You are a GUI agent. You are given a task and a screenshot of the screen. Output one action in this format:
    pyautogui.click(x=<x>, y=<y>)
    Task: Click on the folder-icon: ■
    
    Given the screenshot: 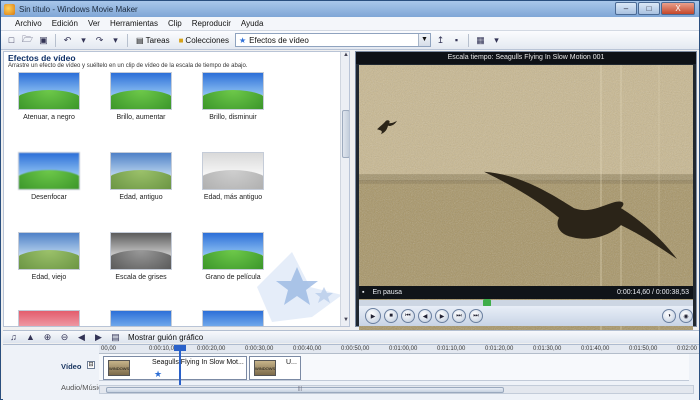 What is the action you would take?
    pyautogui.click(x=181, y=40)
    